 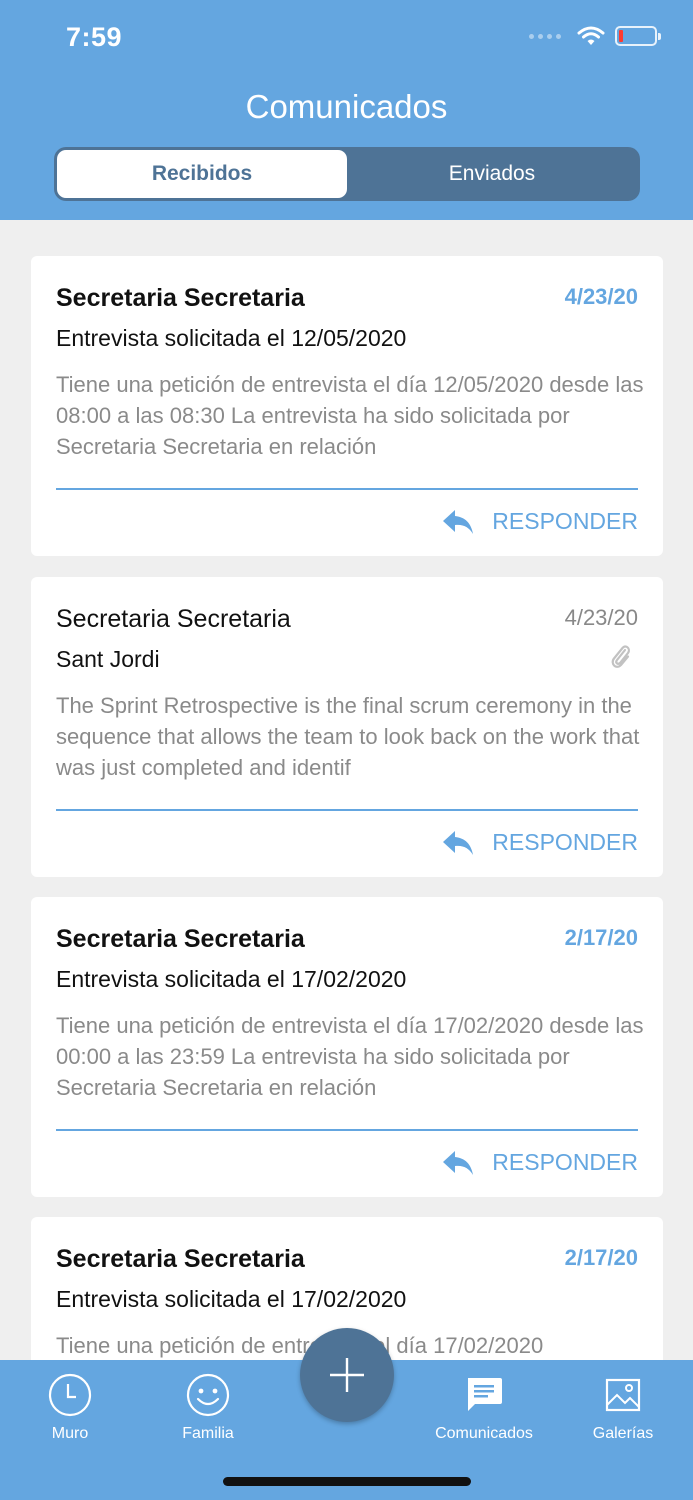 What do you see at coordinates (623, 1395) in the screenshot?
I see `image-icon` at bounding box center [623, 1395].